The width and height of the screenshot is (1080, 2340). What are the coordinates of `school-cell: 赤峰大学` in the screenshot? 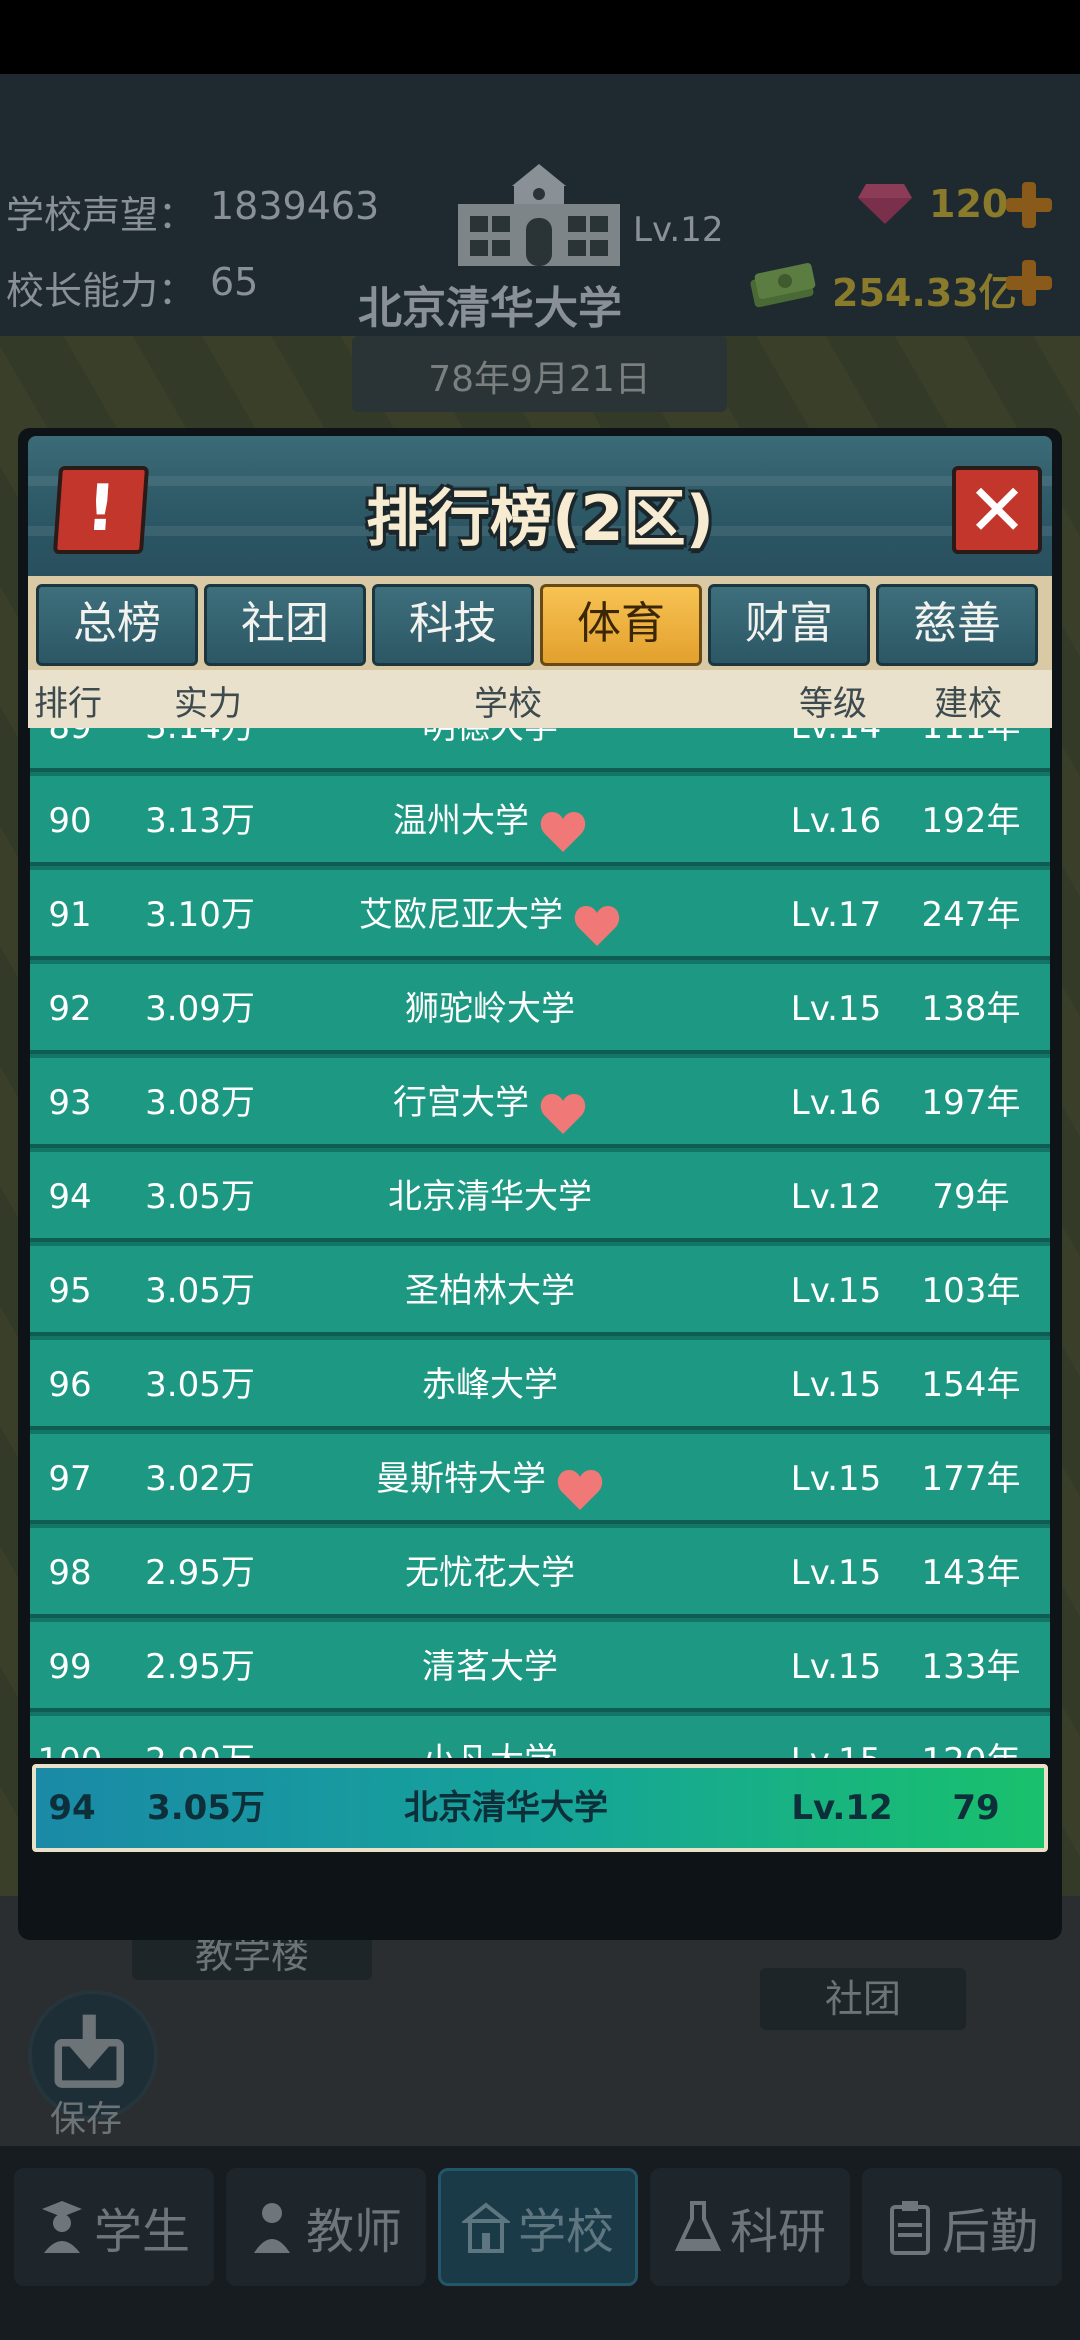 It's located at (490, 1385).